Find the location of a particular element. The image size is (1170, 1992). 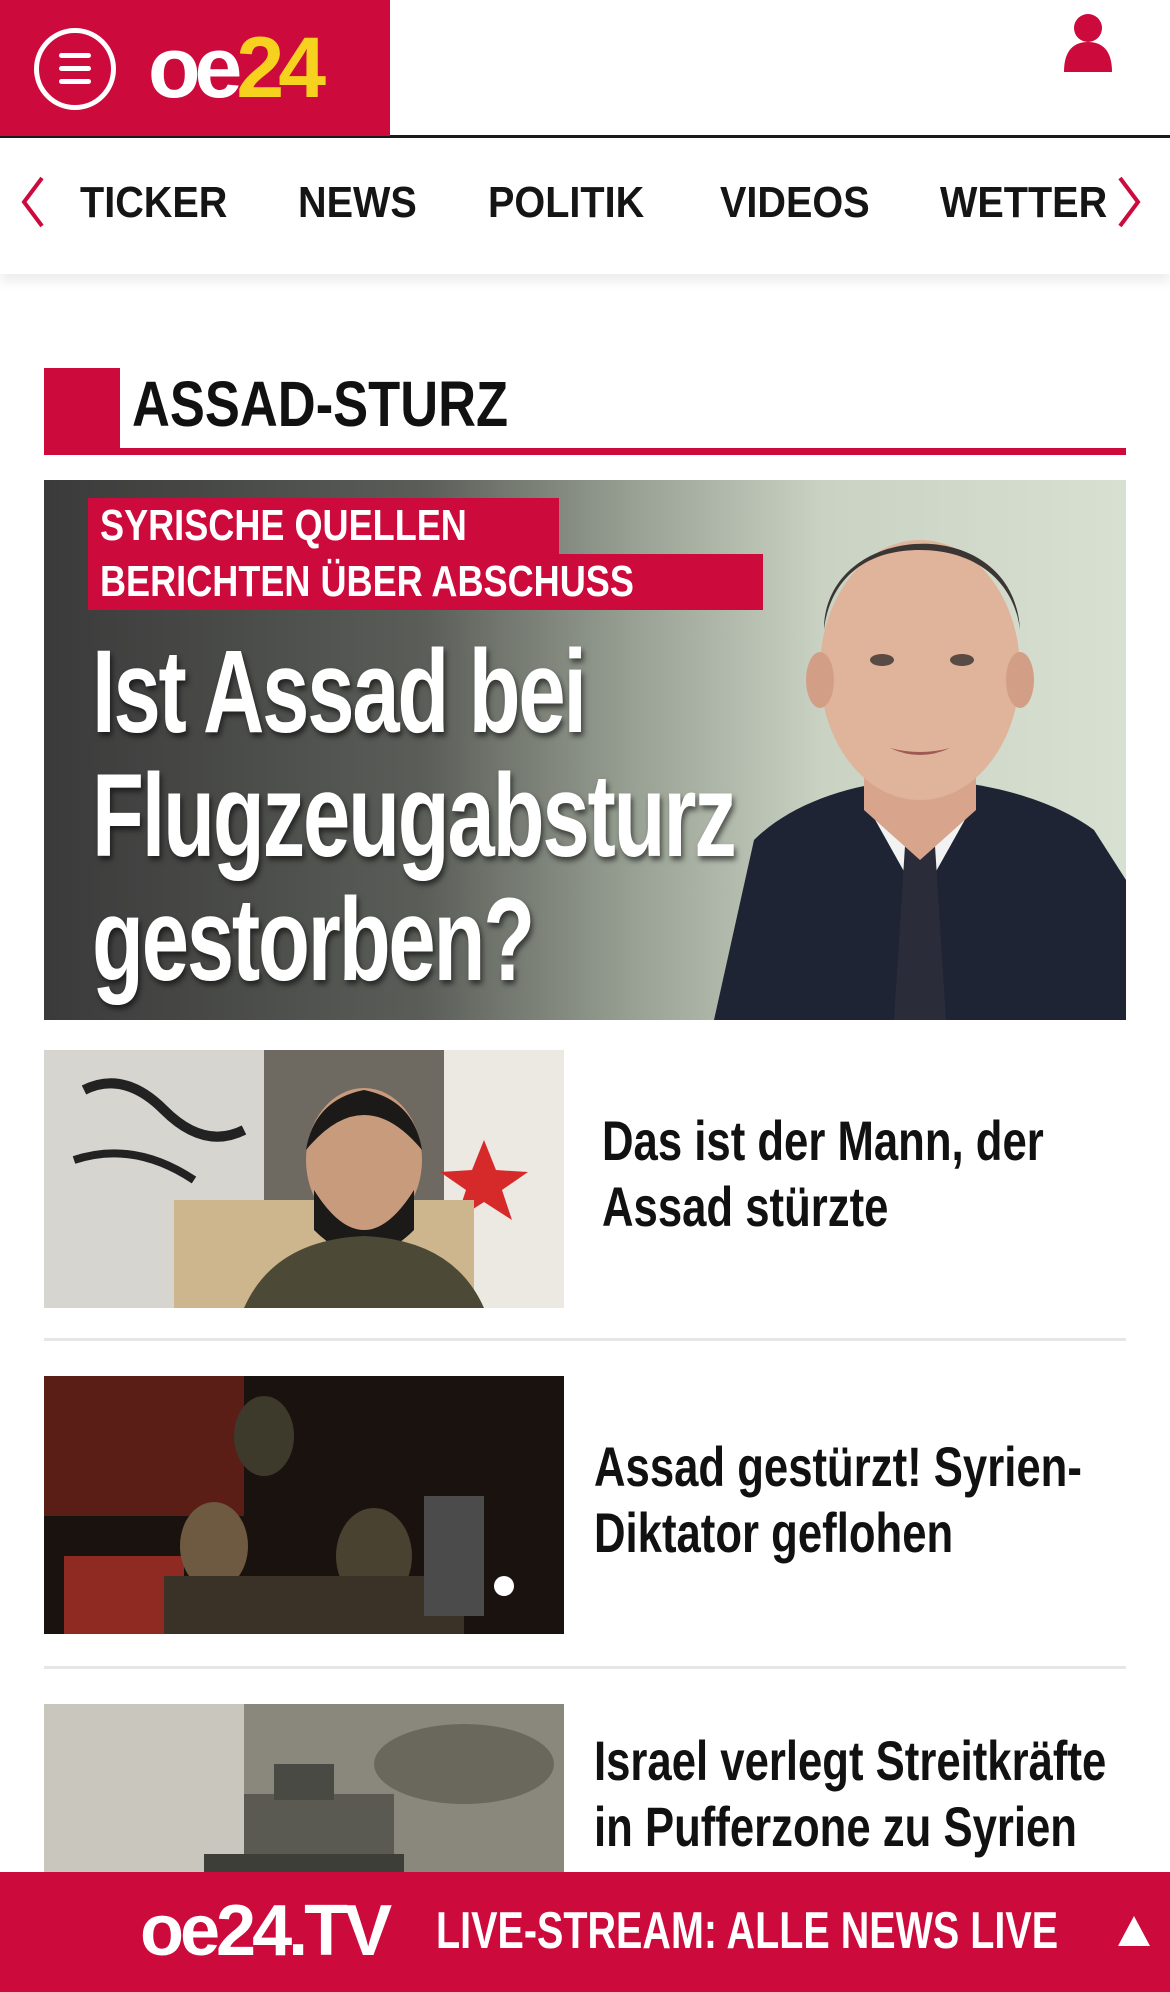

section-heading-underline is located at coordinates (585, 451).